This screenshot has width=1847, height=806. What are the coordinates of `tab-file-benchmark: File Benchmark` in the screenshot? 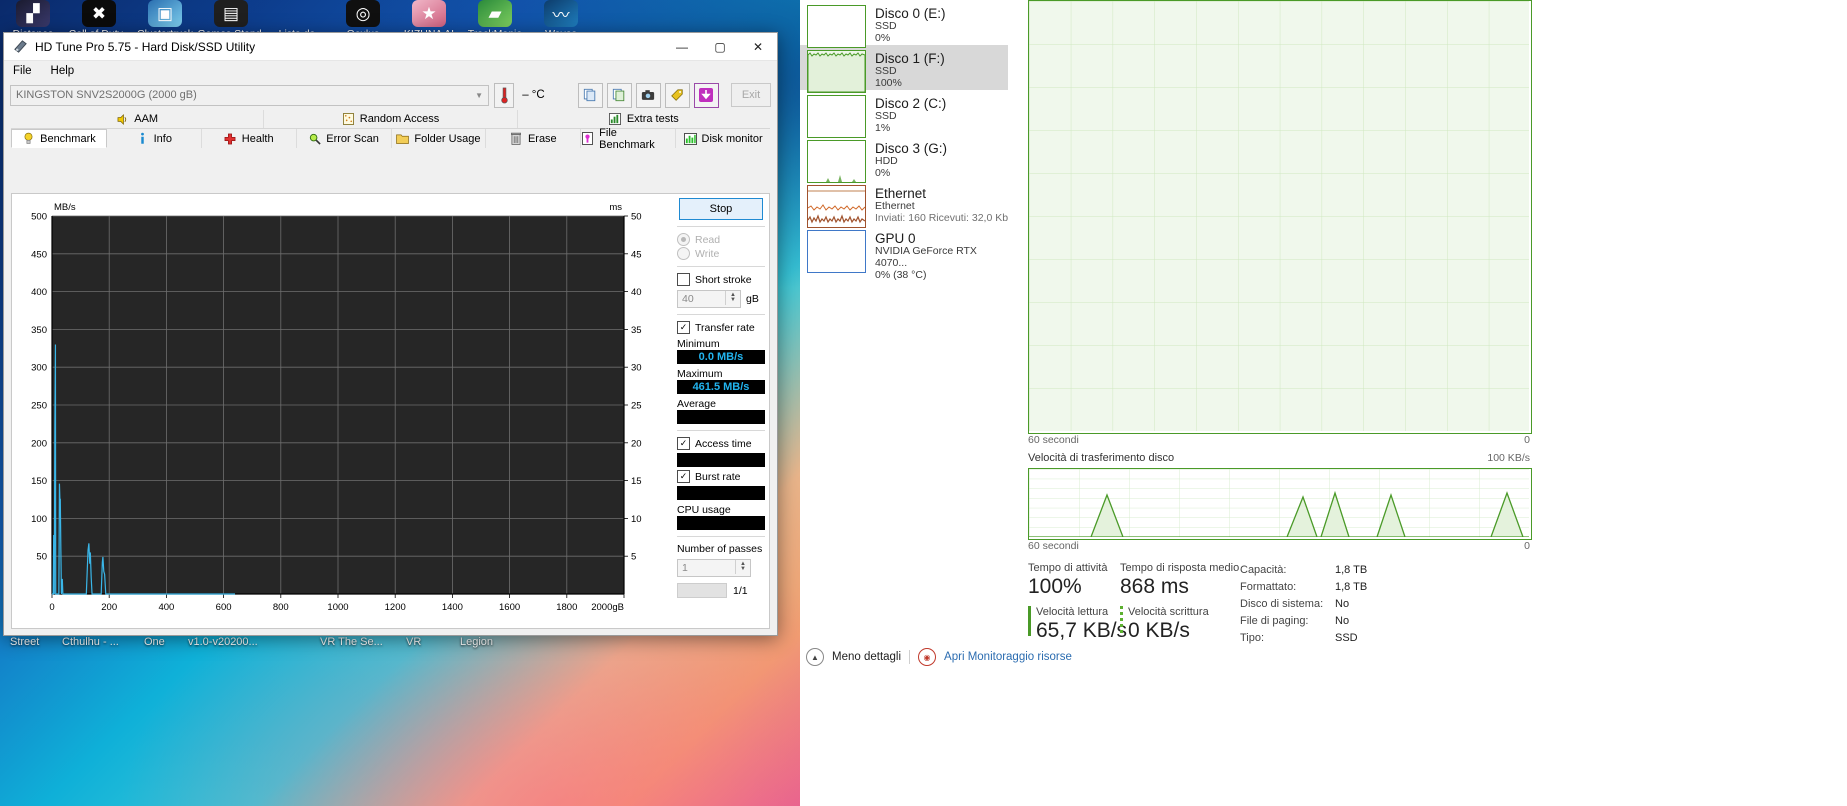 It's located at (629, 139).